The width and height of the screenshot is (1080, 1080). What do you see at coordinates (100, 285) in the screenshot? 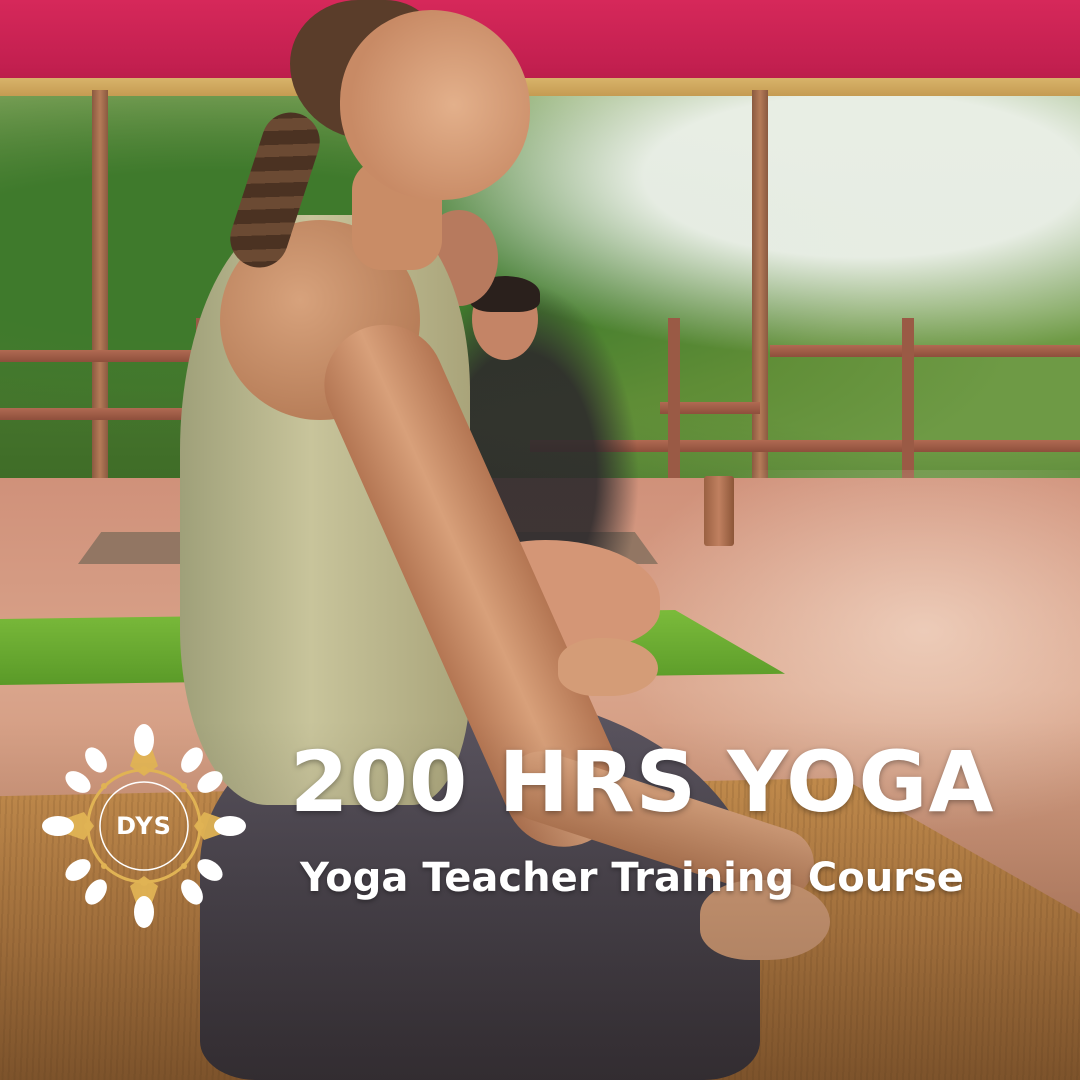
I see `pavilion-post-left` at bounding box center [100, 285].